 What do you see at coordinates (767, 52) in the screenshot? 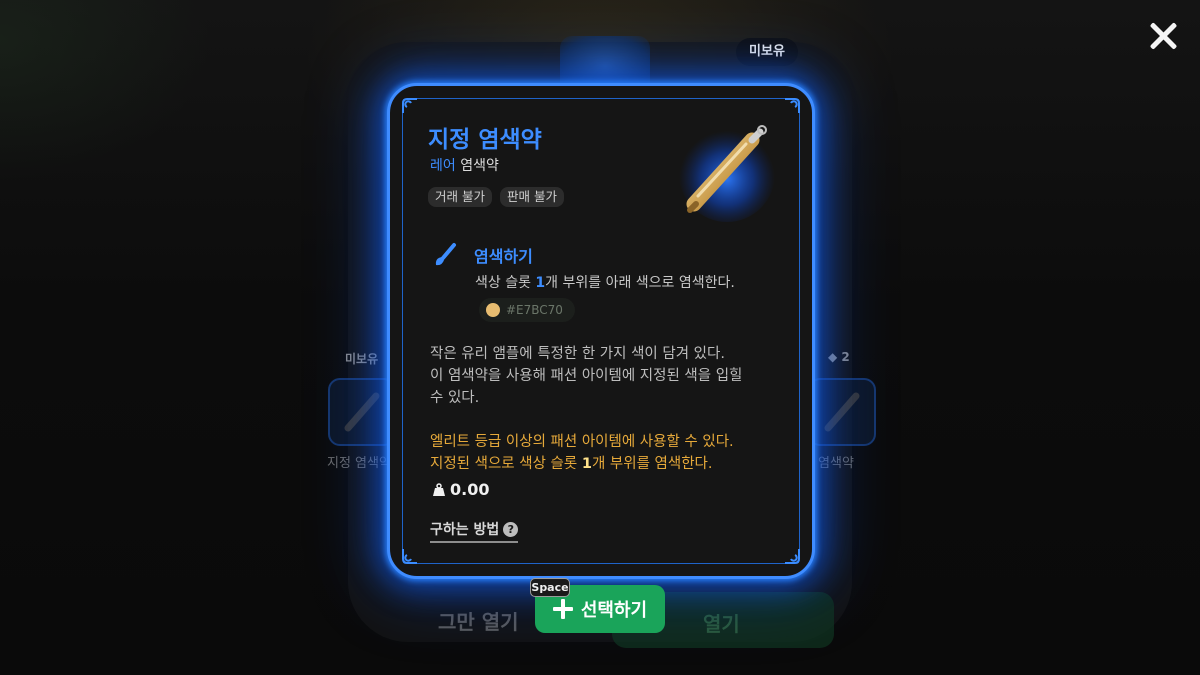
I see `ownership-badge: 미보유` at bounding box center [767, 52].